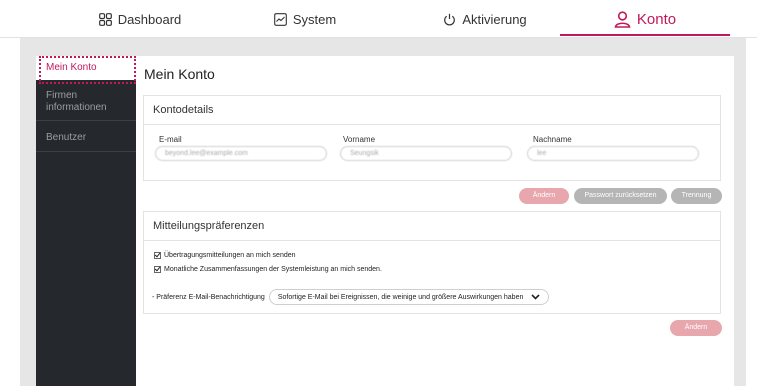 The width and height of the screenshot is (757, 386). What do you see at coordinates (552, 139) in the screenshot?
I see `last-name-label: Nachname` at bounding box center [552, 139].